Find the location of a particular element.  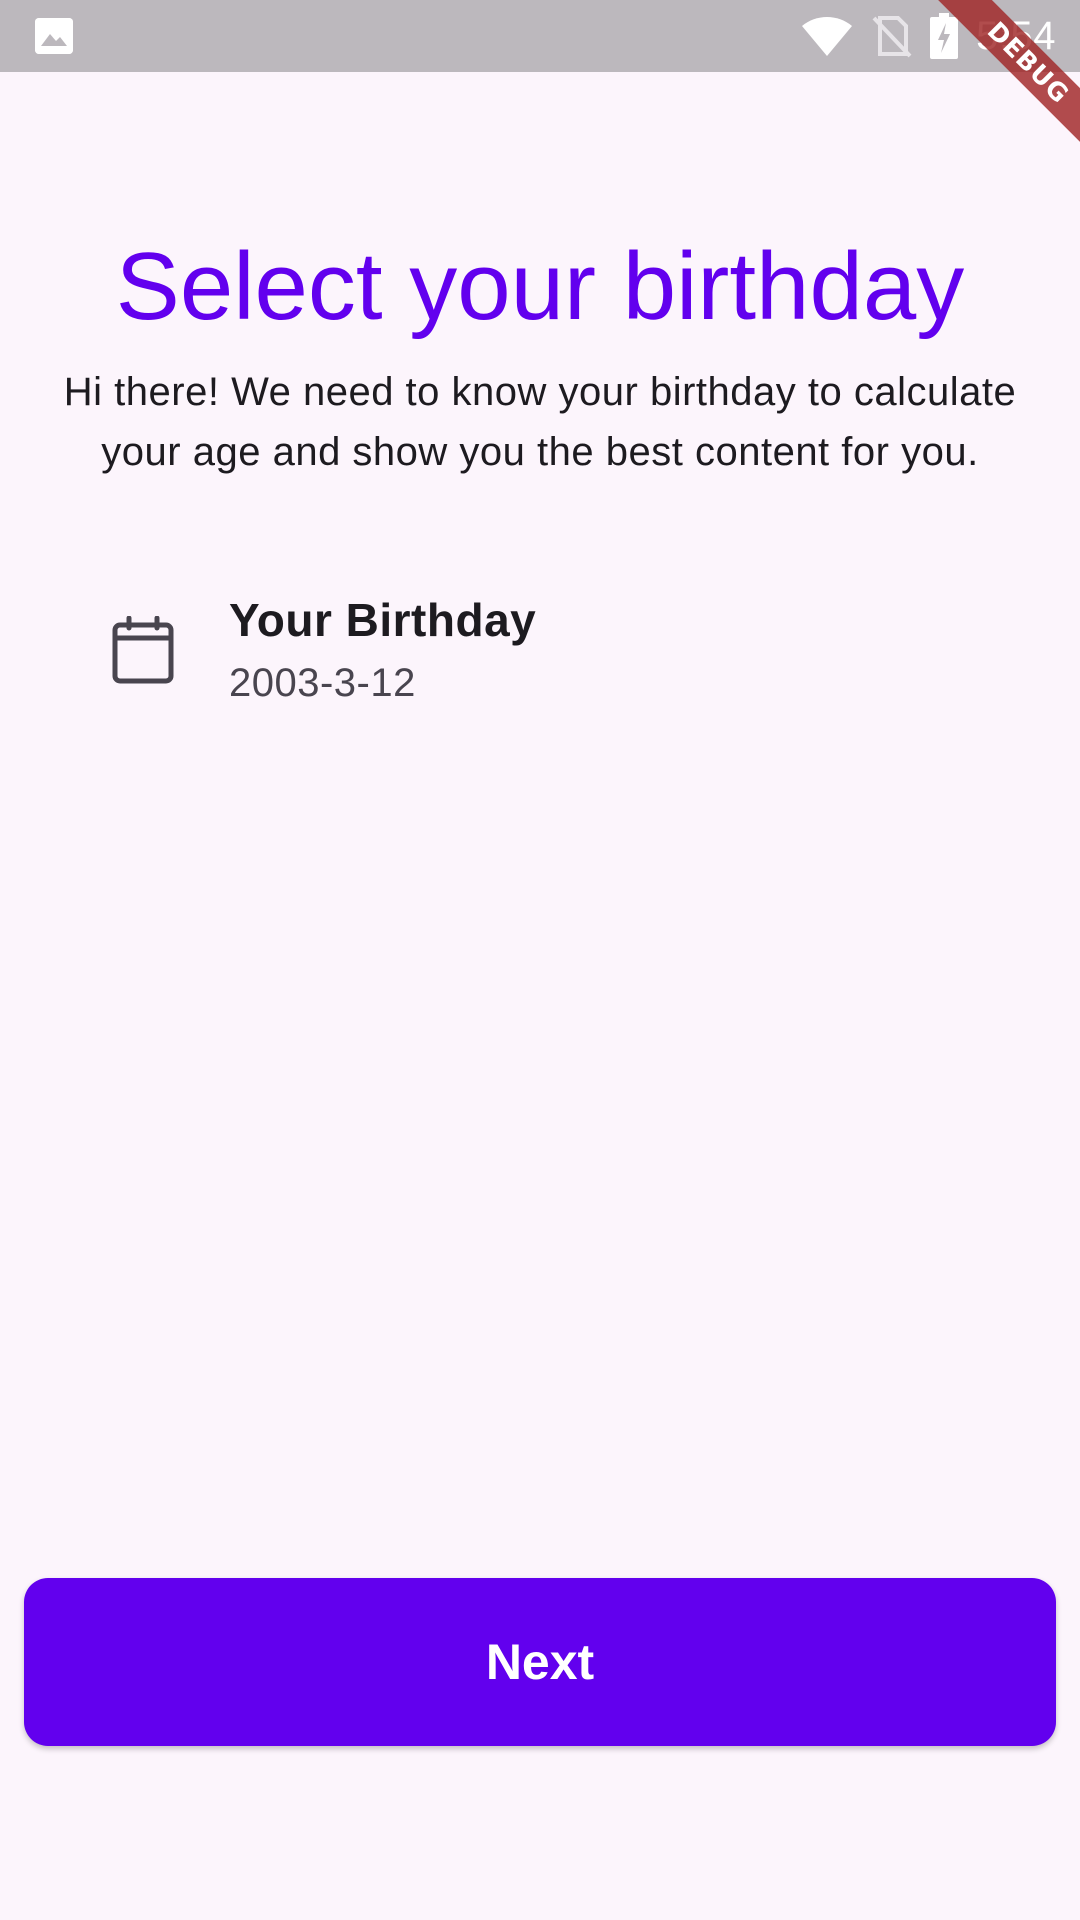

calendar-icon is located at coordinates (143, 650).